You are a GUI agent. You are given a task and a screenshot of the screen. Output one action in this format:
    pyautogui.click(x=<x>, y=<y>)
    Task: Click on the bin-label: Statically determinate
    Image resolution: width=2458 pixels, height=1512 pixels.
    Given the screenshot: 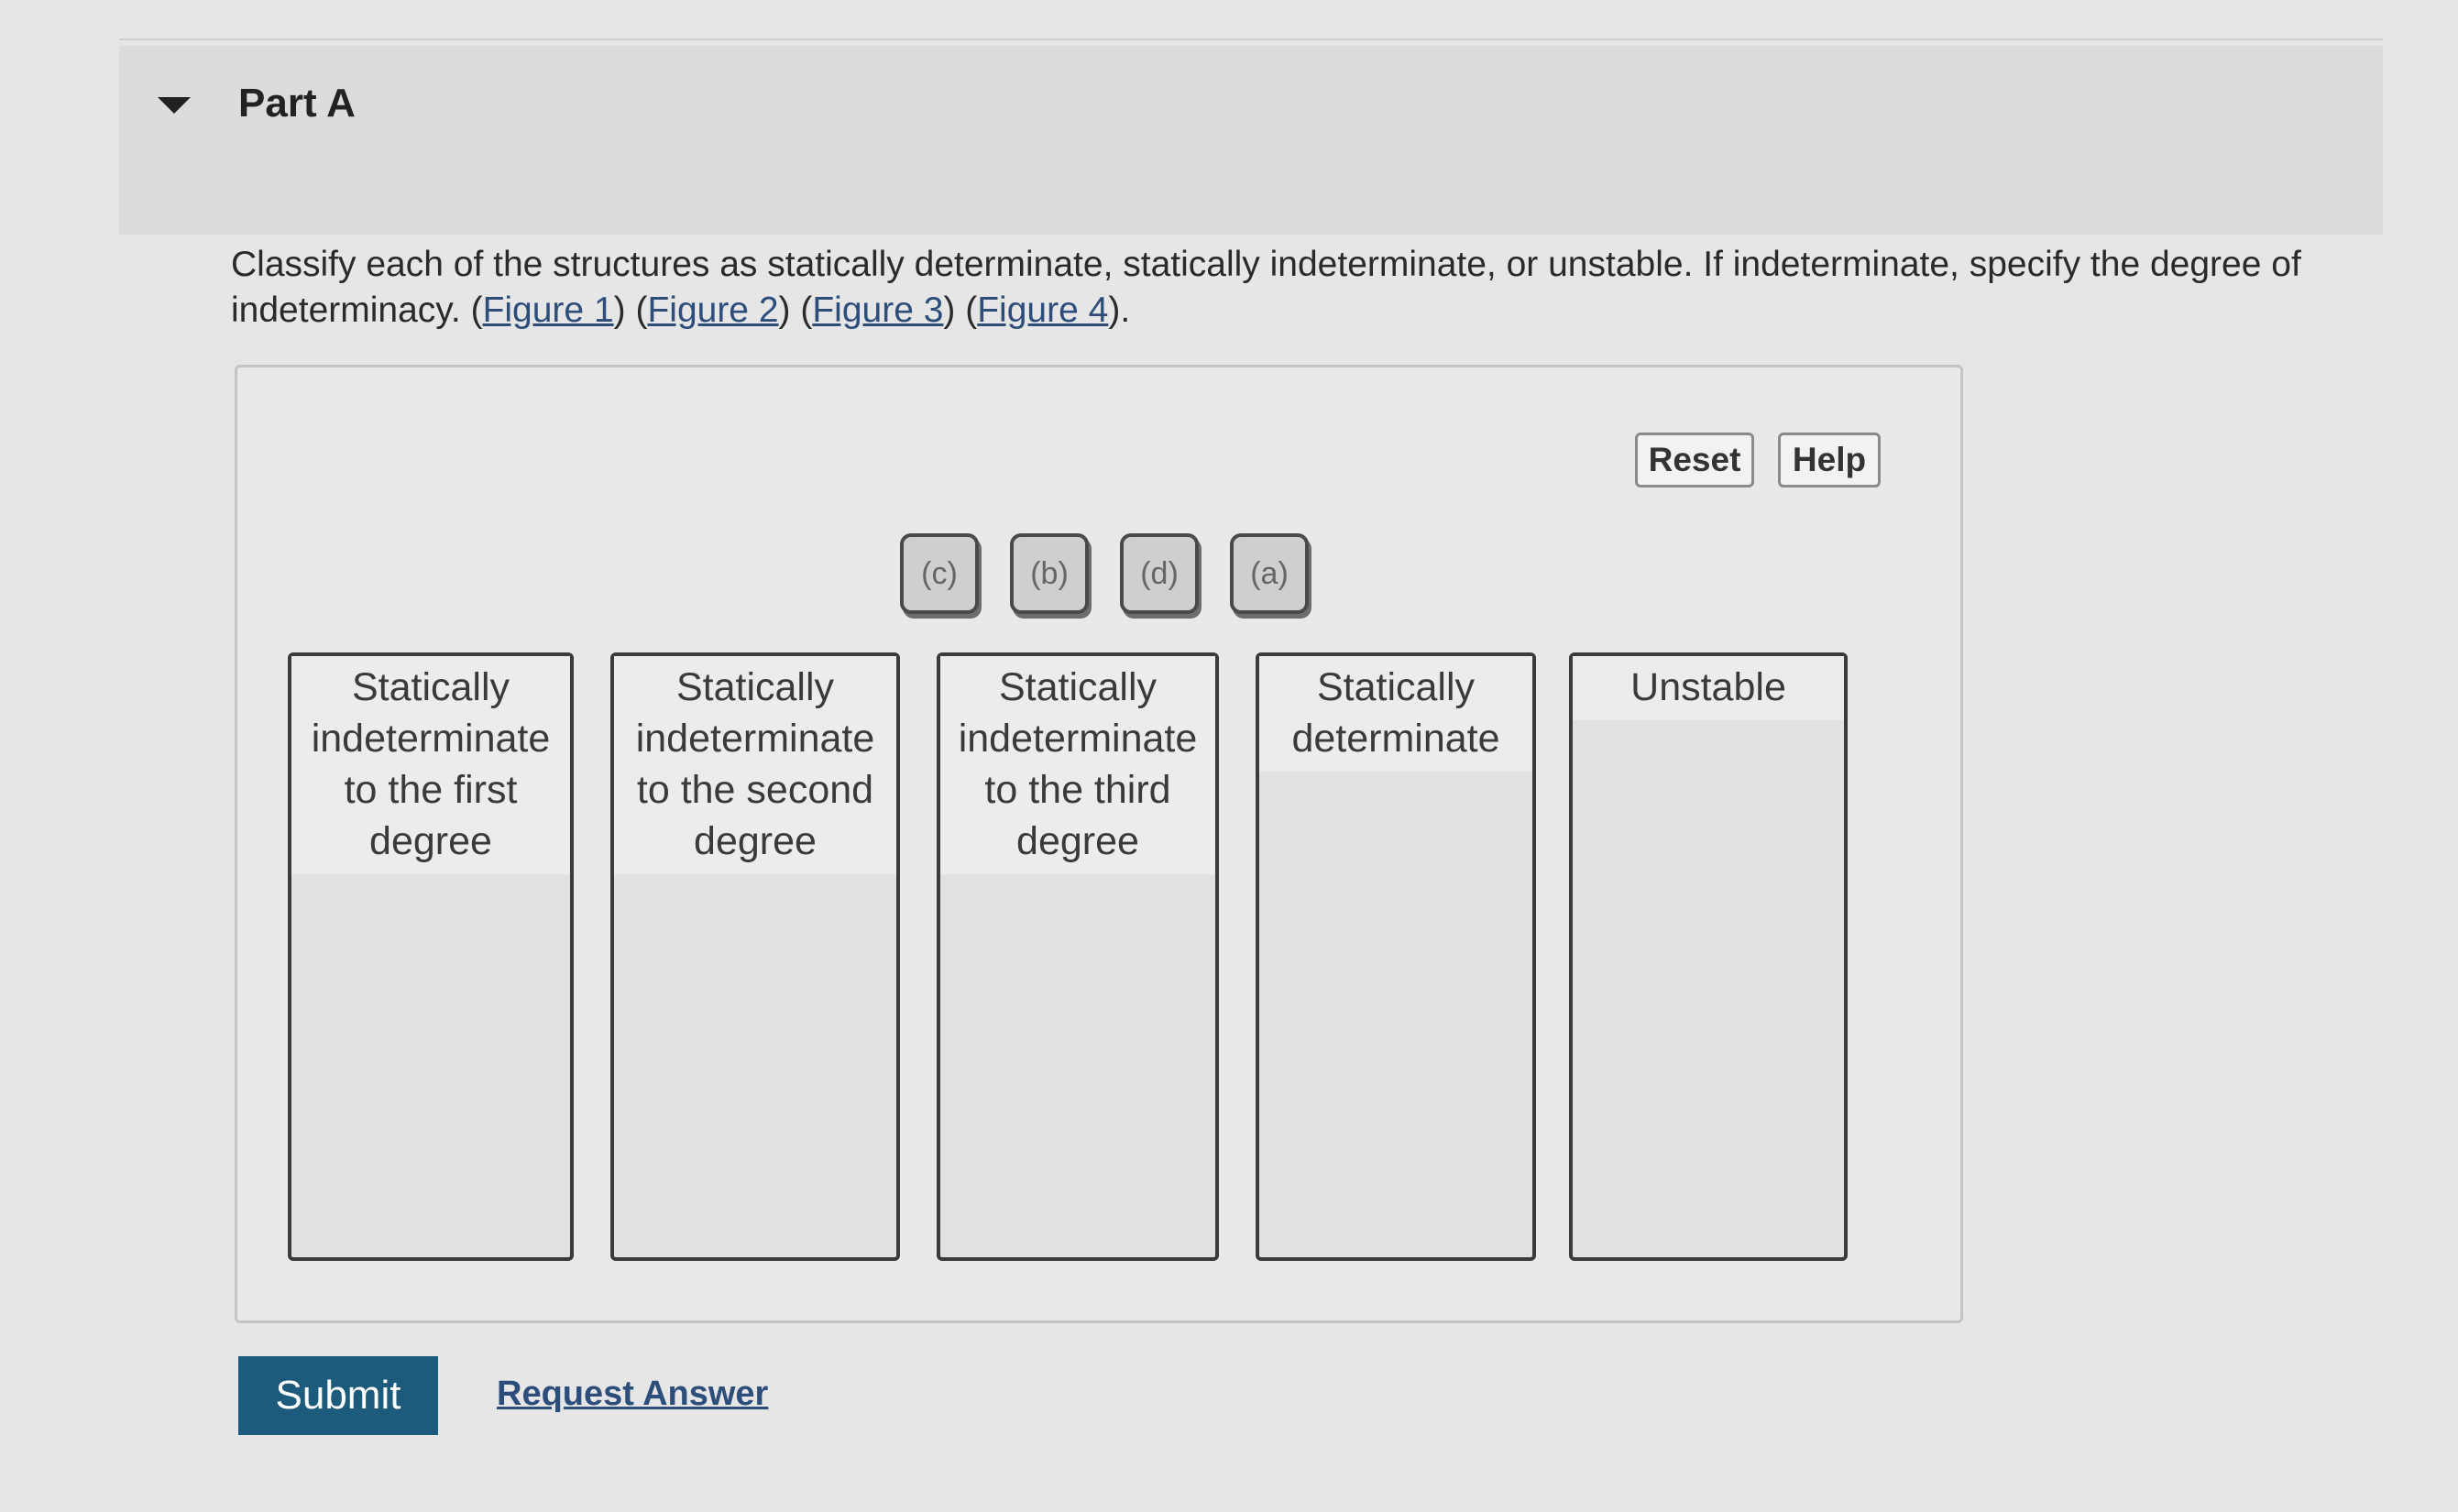 What is the action you would take?
    pyautogui.click(x=1395, y=714)
    